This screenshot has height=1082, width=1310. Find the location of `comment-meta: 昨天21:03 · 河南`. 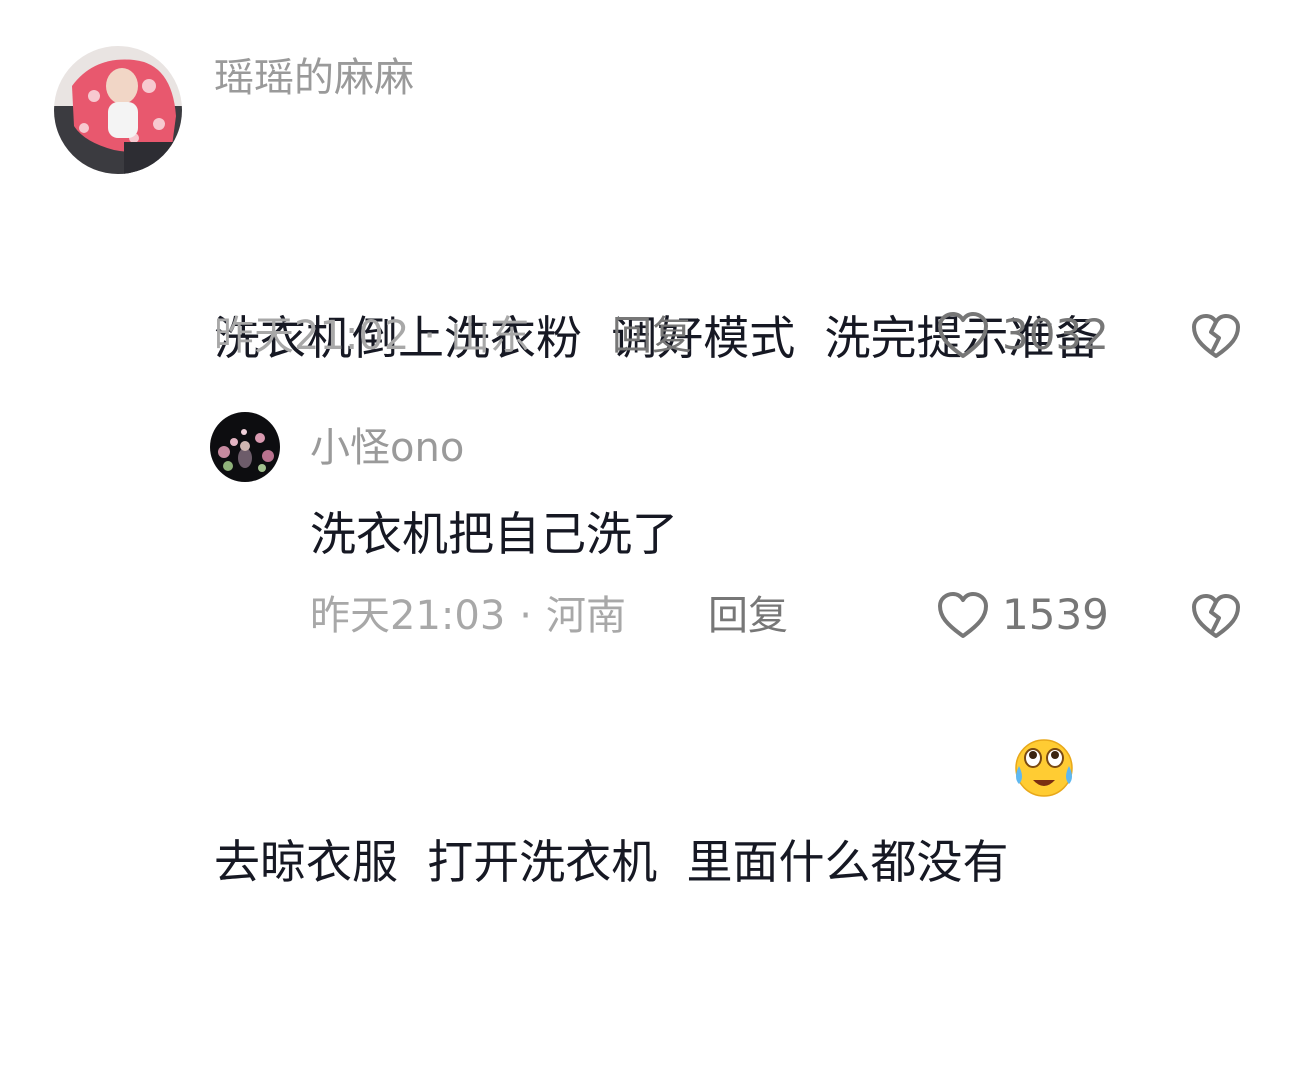

comment-meta: 昨天21:03 · 河南 is located at coordinates (468, 616).